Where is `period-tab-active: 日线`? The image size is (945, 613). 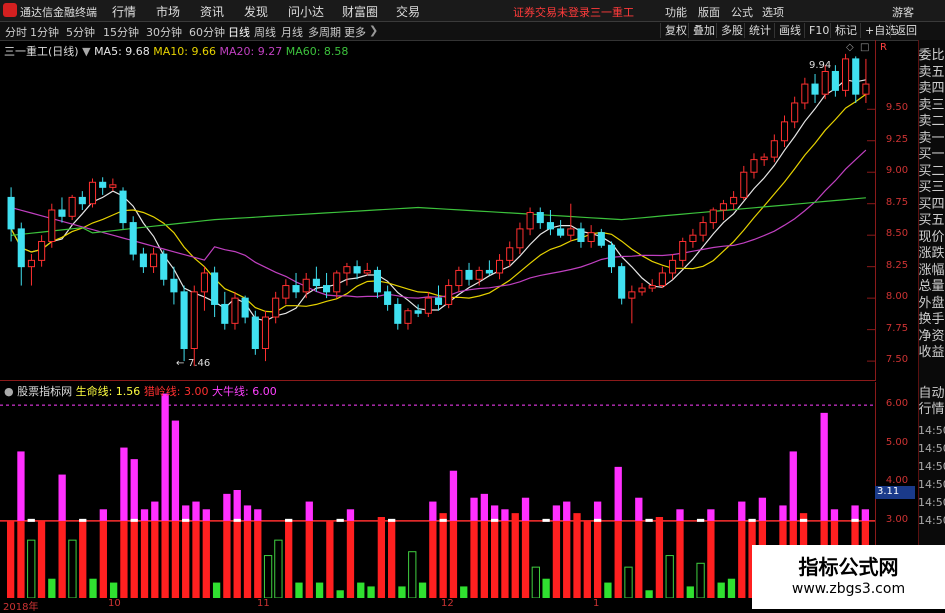 period-tab-active: 日线 is located at coordinates (239, 32).